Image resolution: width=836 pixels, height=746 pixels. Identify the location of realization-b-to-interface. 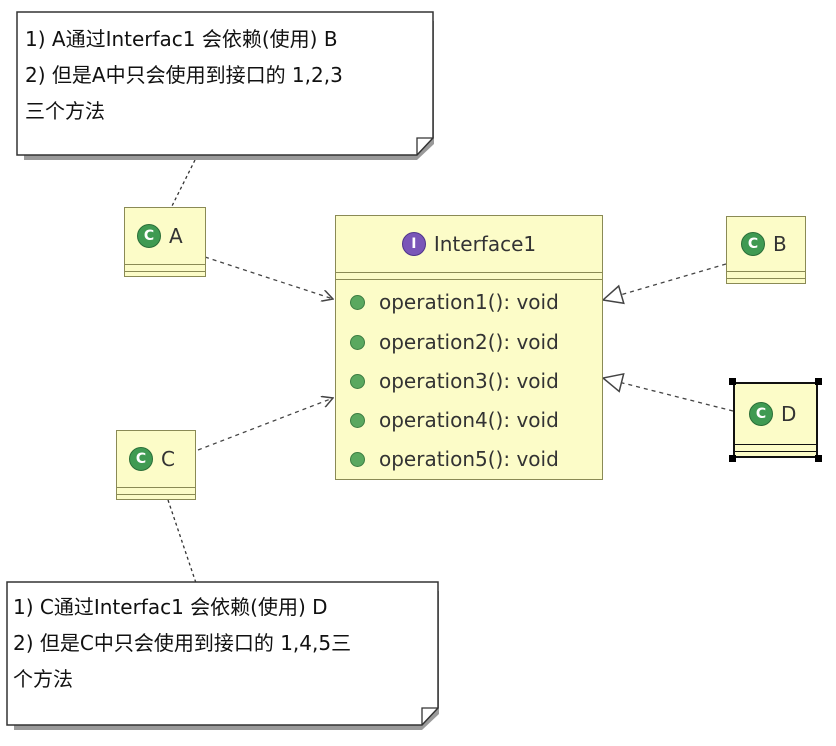
(664, 284).